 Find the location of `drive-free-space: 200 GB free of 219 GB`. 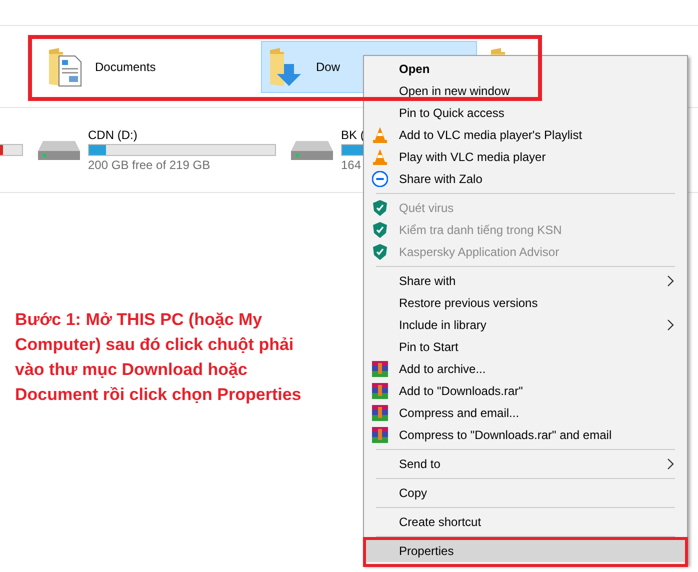

drive-free-space: 200 GB free of 219 GB is located at coordinates (149, 165).